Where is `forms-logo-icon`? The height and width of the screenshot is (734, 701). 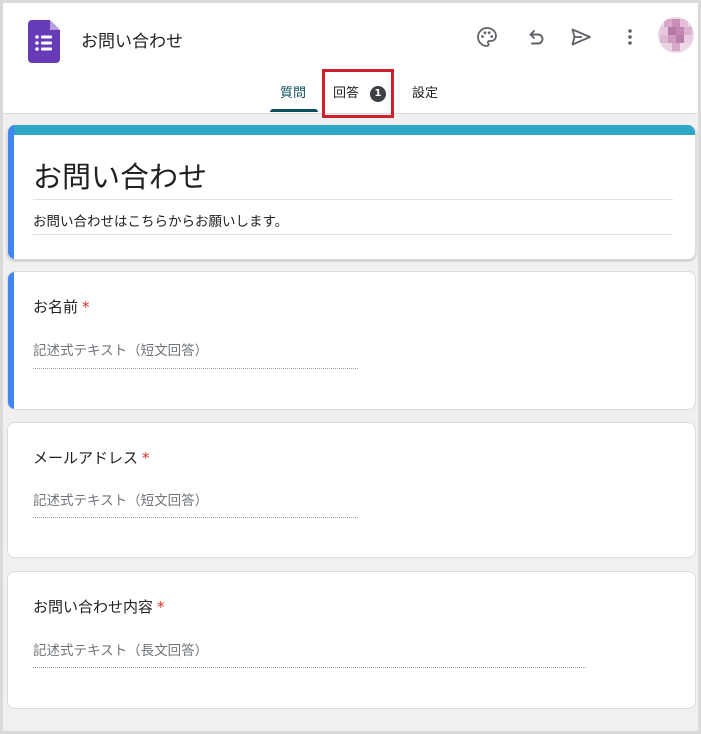
forms-logo-icon is located at coordinates (44, 41).